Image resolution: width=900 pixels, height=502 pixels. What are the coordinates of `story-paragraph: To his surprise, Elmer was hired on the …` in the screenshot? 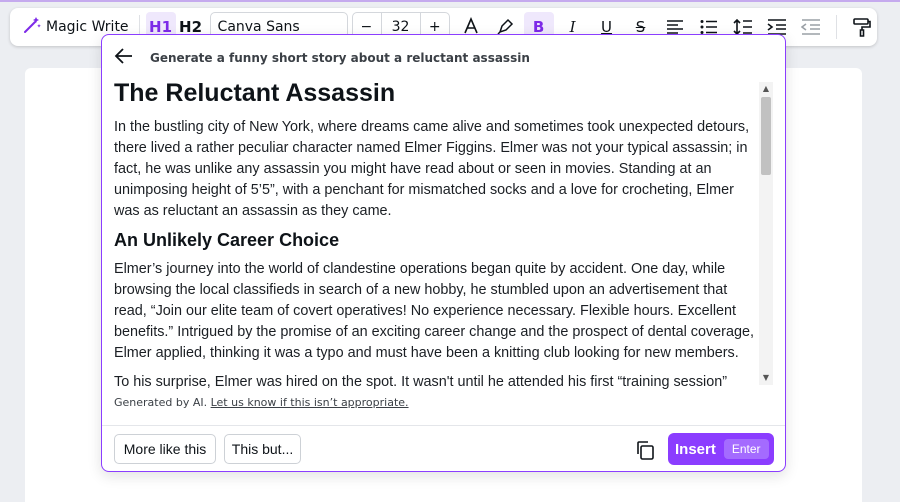 It's located at (421, 381).